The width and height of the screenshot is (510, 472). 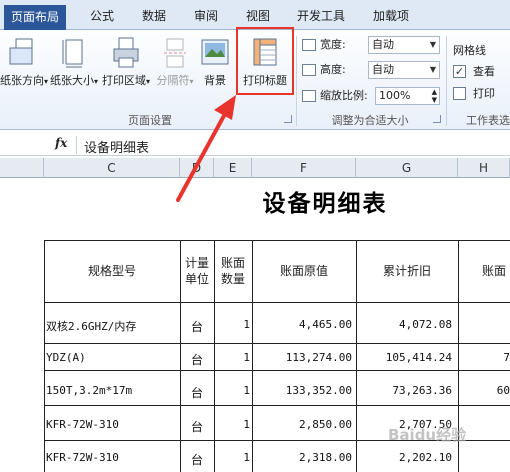 I want to click on scale-group-label: 调整为合适大小, so click(x=370, y=120).